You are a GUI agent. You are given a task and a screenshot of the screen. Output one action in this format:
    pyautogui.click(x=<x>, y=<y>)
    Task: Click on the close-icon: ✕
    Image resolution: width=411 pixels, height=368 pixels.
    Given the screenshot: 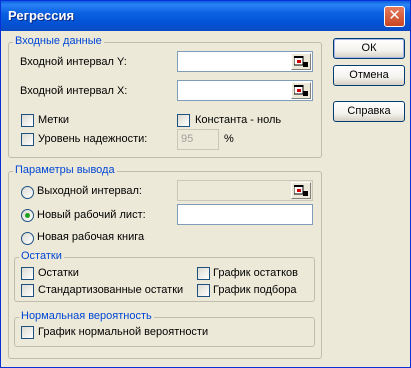 What is the action you would take?
    pyautogui.click(x=394, y=15)
    